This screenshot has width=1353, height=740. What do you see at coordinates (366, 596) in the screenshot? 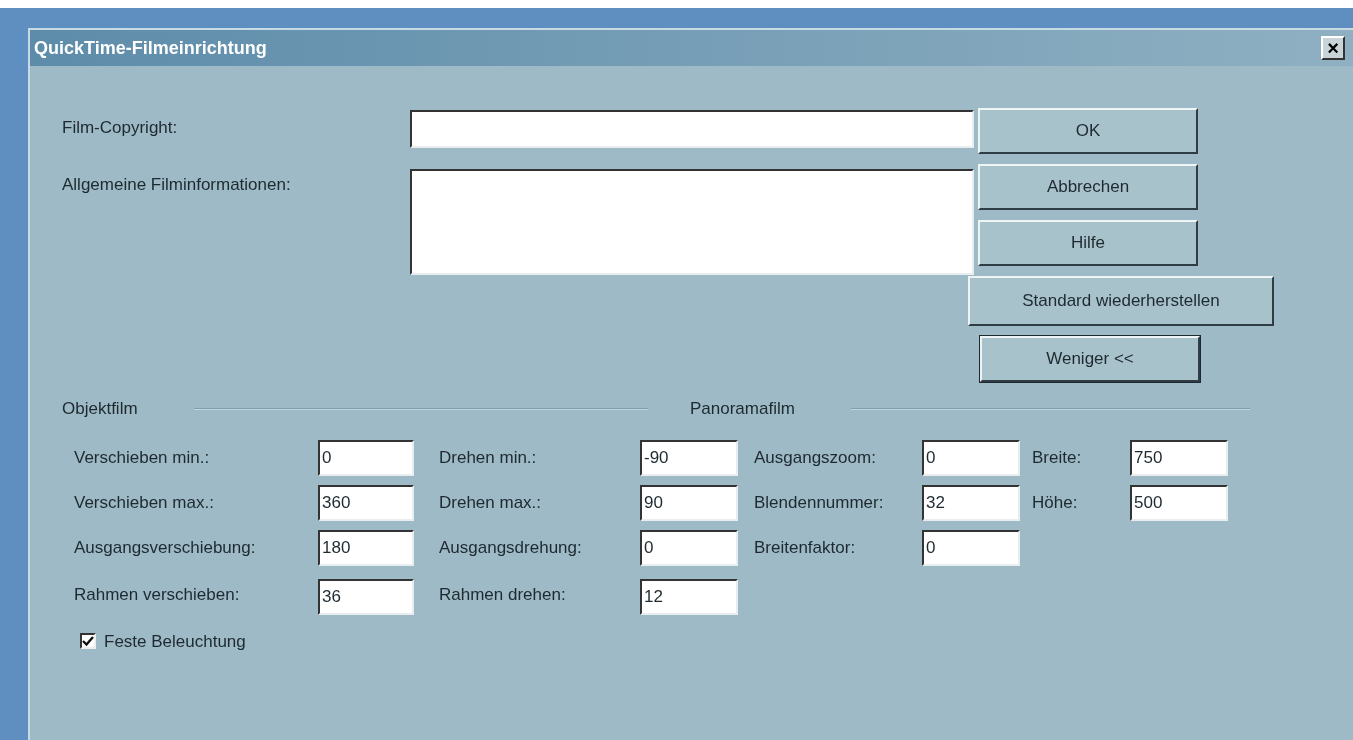
I see `number-field: 36` at bounding box center [366, 596].